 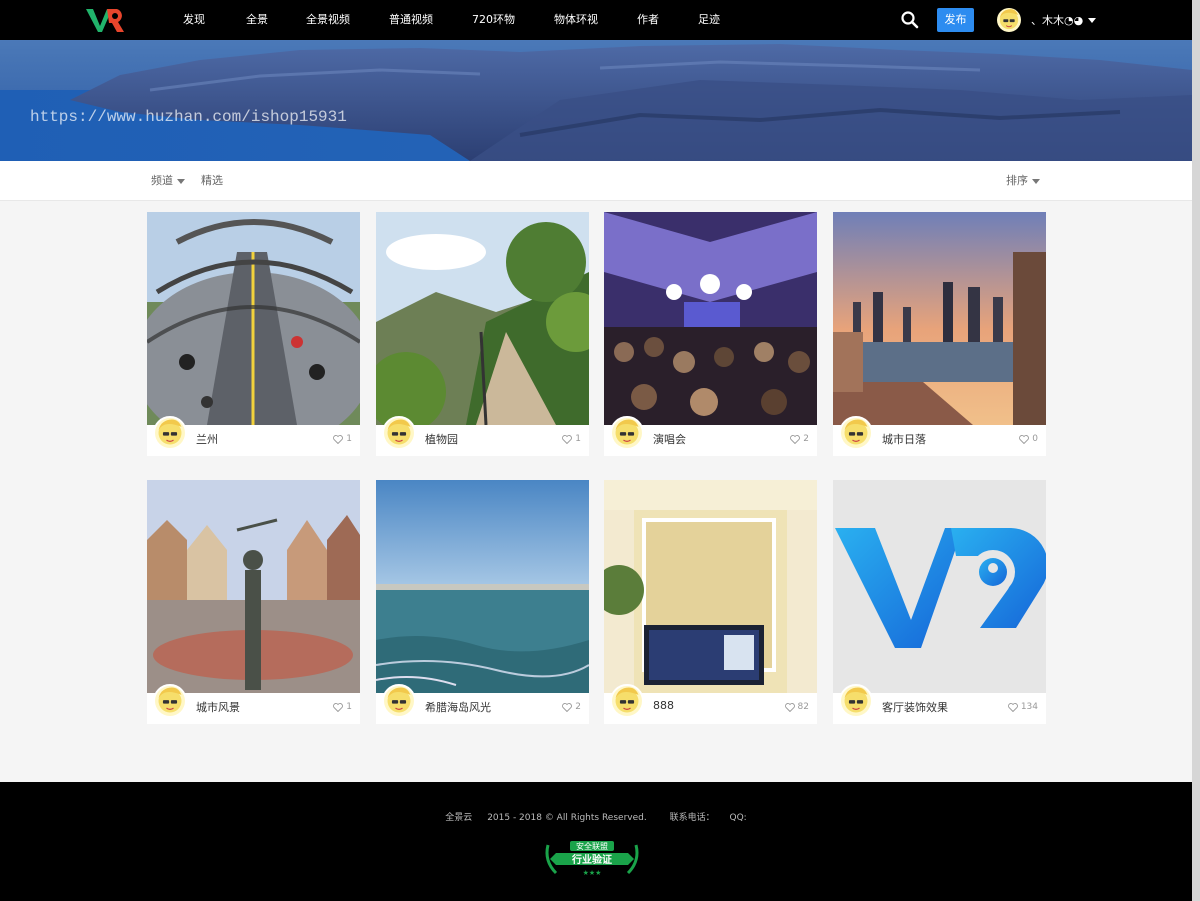 I want to click on like-count-value: 0, so click(x=1035, y=439).